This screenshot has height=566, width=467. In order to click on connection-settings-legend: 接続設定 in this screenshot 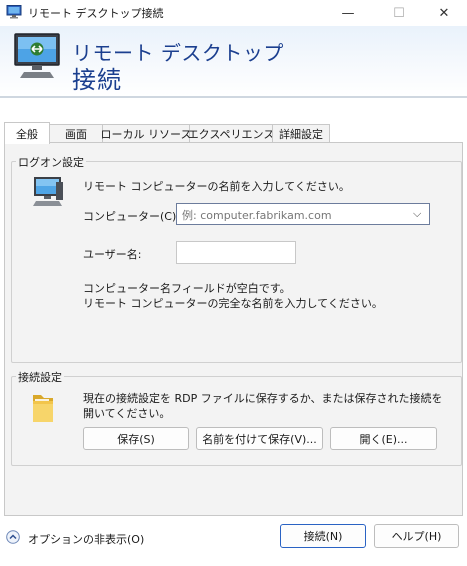, I will do `click(40, 377)`.